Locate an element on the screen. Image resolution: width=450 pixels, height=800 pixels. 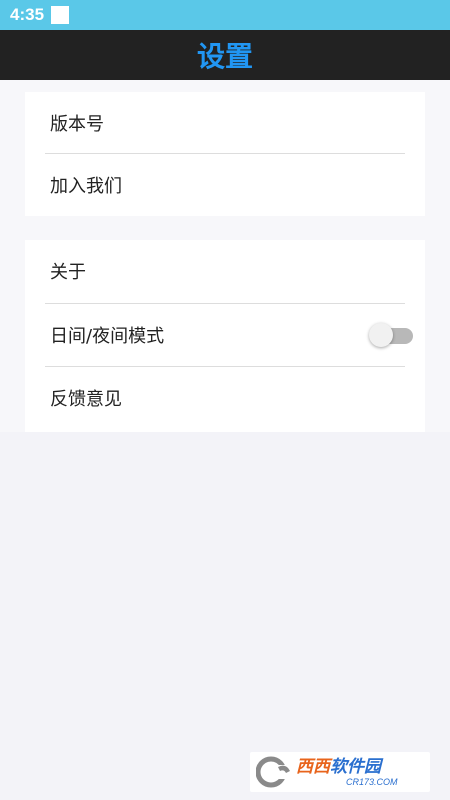
watermark-en: CR173.COM is located at coordinates (372, 782).